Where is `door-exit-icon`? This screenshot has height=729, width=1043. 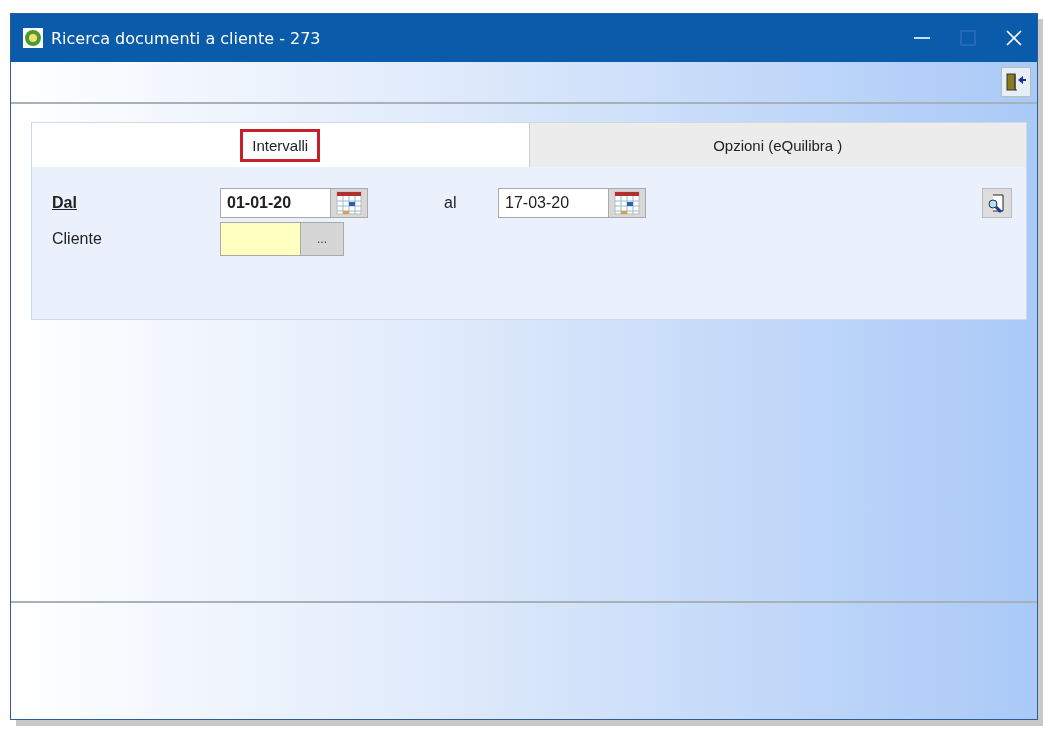 door-exit-icon is located at coordinates (1016, 82).